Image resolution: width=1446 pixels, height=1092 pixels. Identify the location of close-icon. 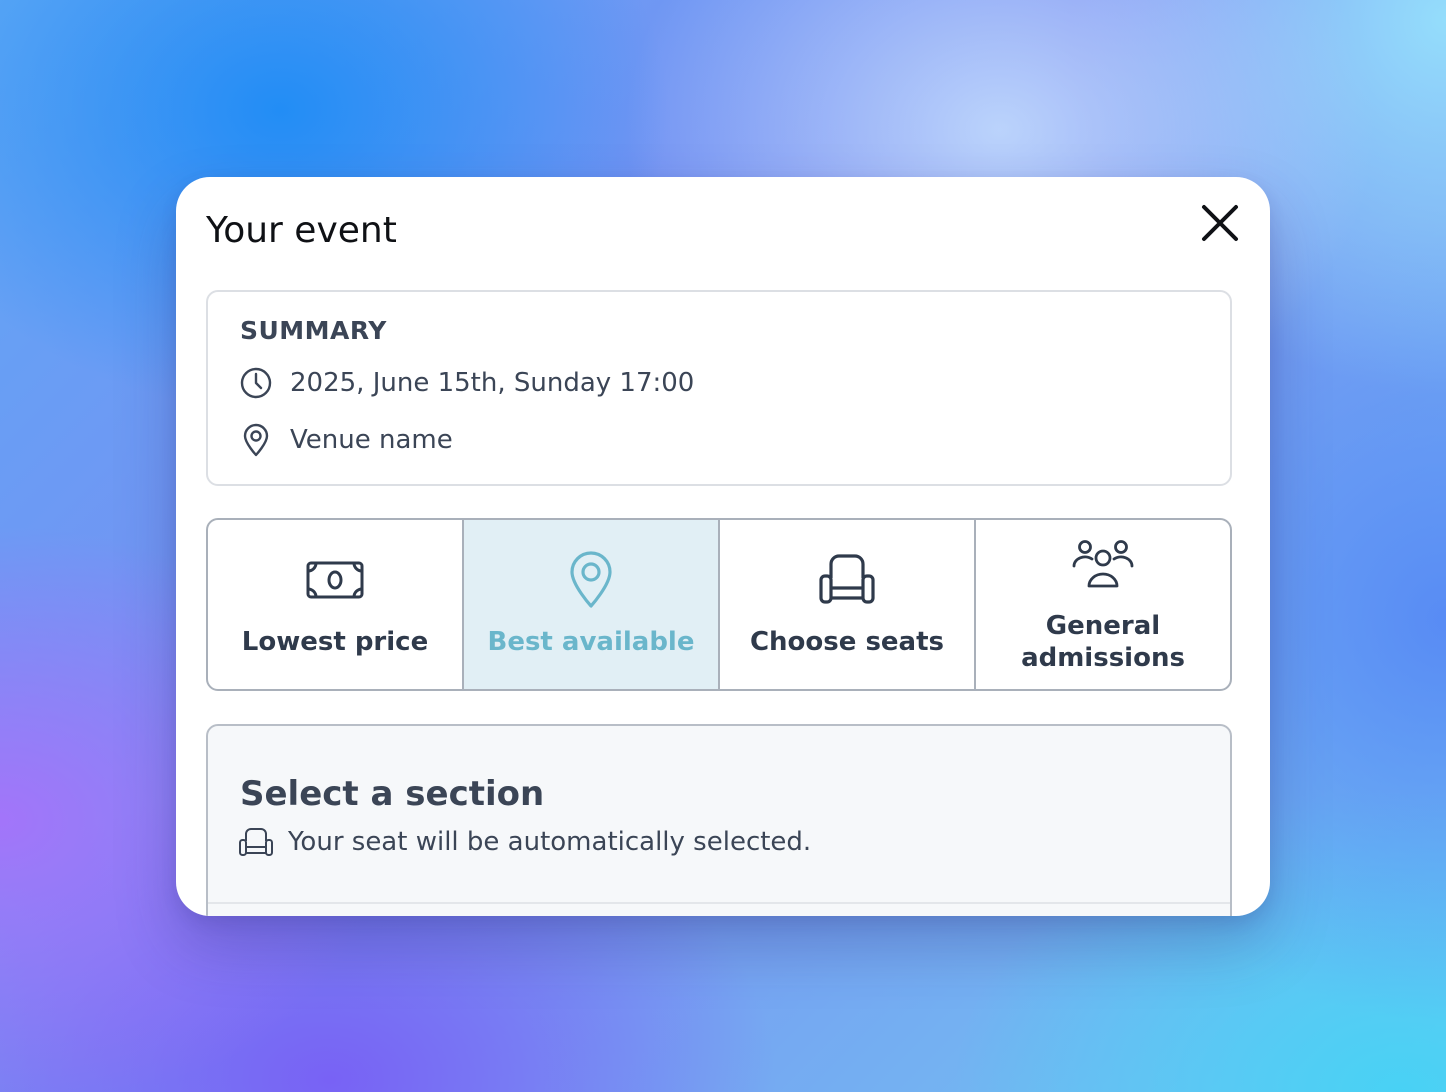
(1220, 223).